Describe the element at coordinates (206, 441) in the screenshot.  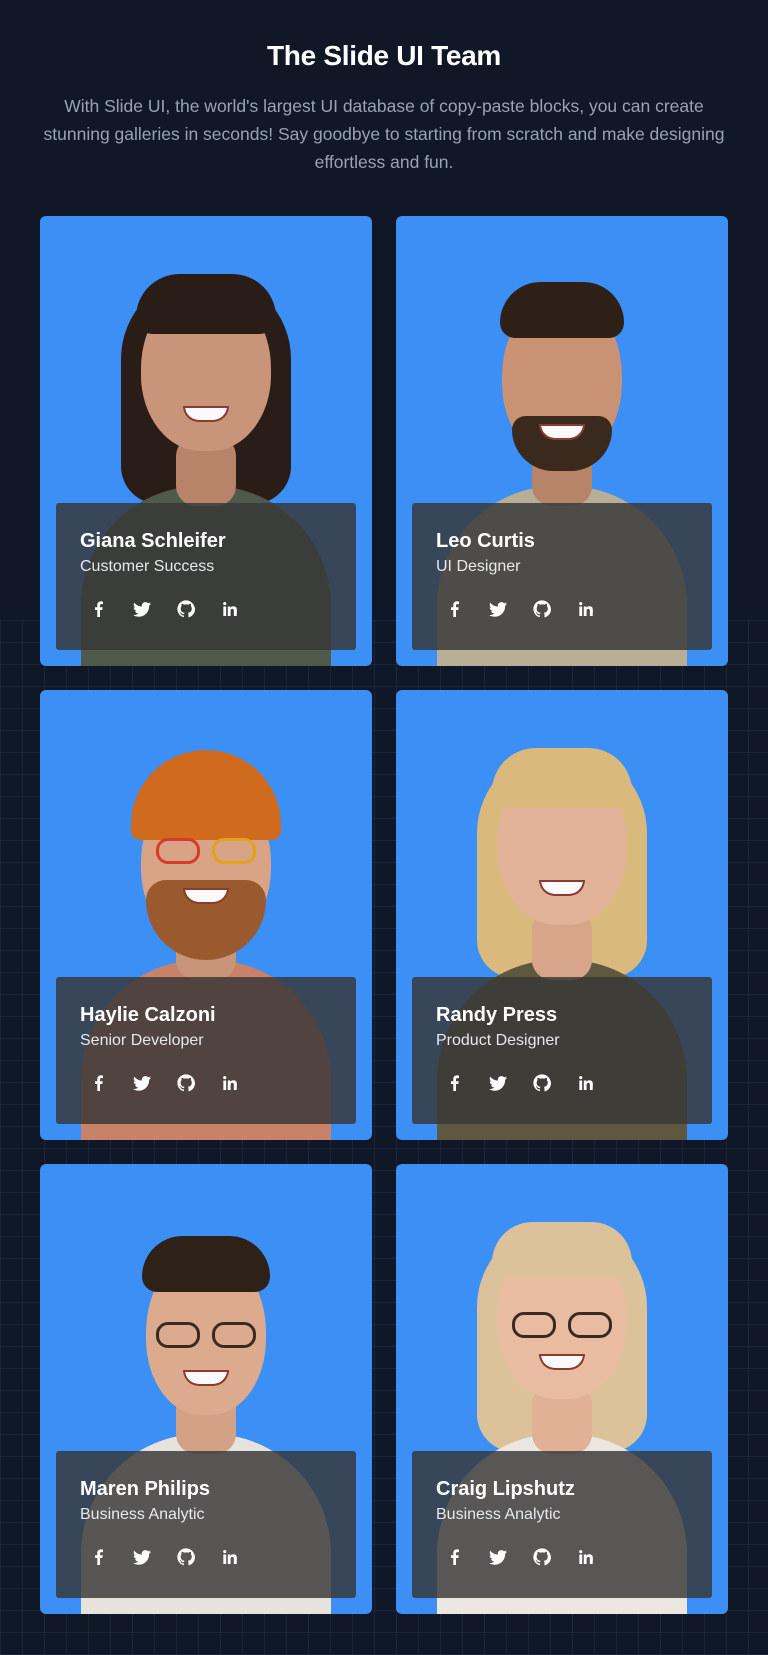
I see `team-card: Giana Schleifer Customer Success` at that location.